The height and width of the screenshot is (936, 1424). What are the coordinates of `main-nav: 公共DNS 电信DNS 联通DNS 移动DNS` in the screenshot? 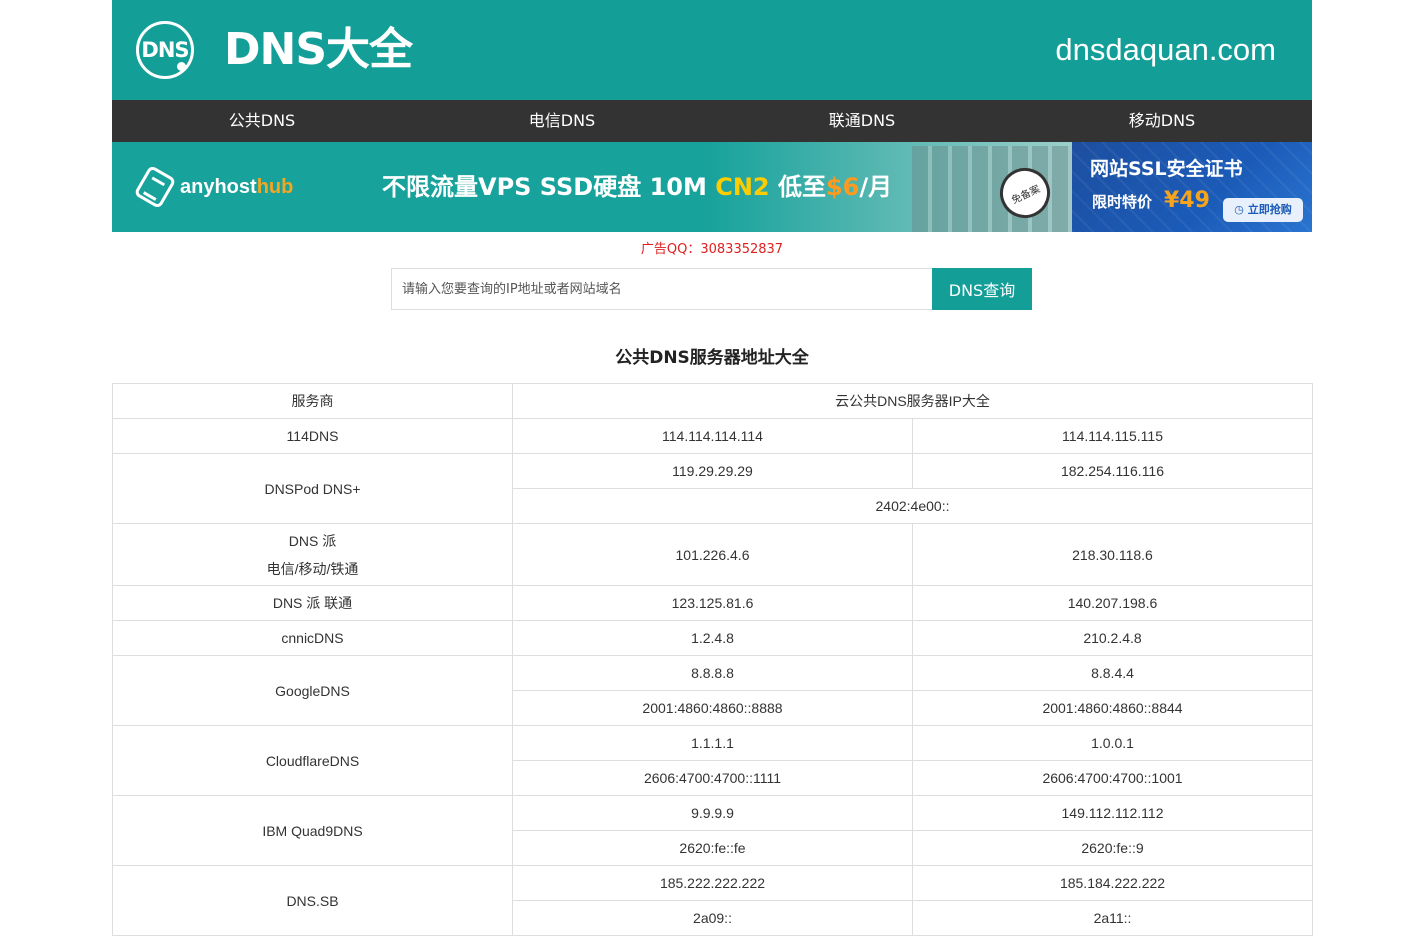 It's located at (712, 121).